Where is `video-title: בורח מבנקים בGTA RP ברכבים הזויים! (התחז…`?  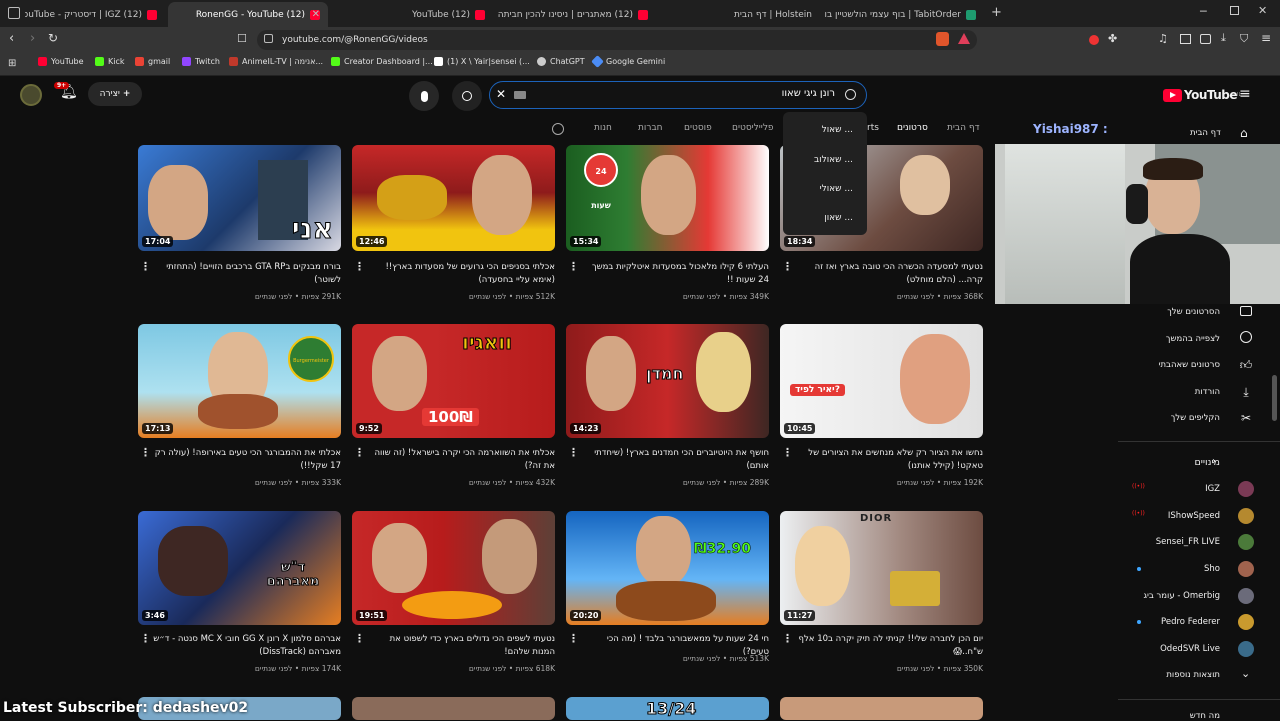
video-title: בורח מבנקים בGTA RP ברכבים הזויים! (התחז… is located at coordinates (247, 274).